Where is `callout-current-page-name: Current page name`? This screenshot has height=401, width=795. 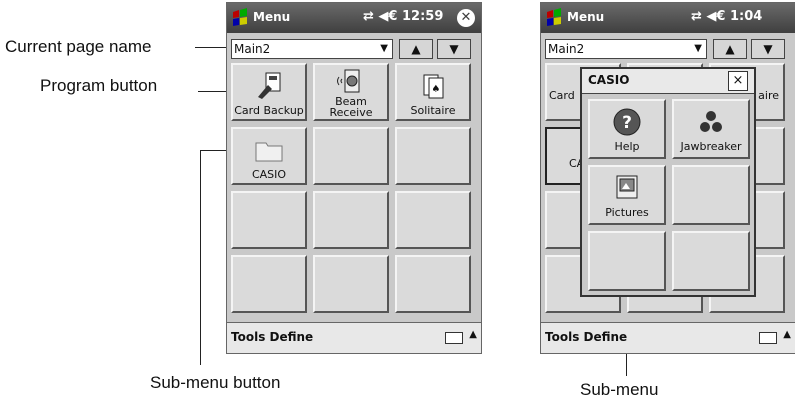
callout-current-page-name: Current page name is located at coordinates (78, 46).